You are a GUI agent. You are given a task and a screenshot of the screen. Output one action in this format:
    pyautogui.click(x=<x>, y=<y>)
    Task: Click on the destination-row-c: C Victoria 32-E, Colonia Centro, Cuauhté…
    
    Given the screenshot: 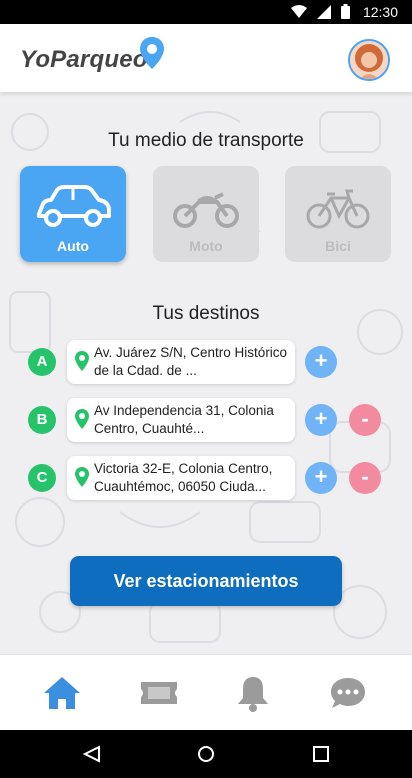 What is the action you would take?
    pyautogui.click(x=208, y=478)
    